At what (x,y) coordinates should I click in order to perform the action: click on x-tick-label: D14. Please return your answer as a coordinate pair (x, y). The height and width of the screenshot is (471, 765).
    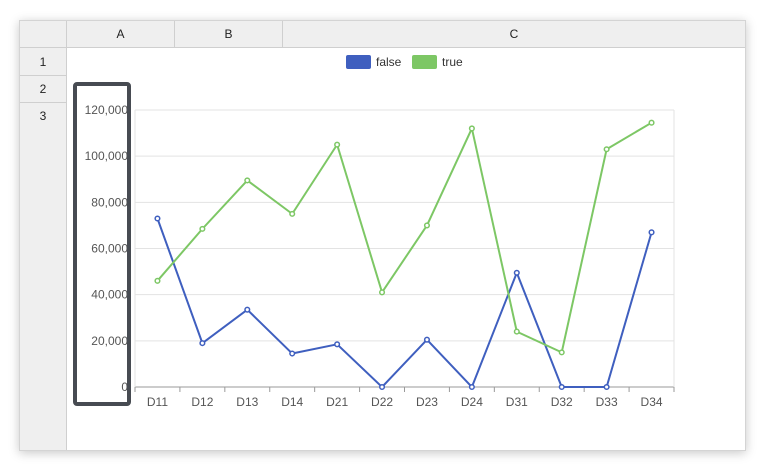
    Looking at the image, I should click on (292, 402).